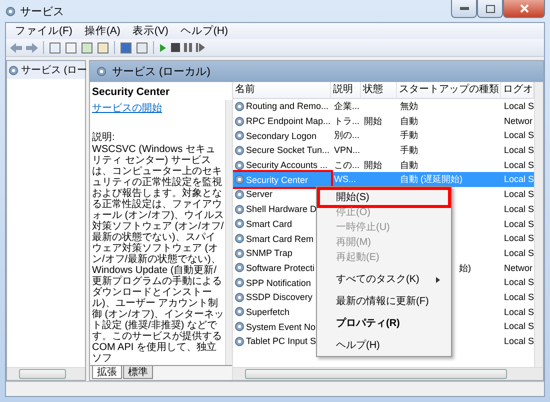  Describe the element at coordinates (150, 31) in the screenshot. I see `menu-item: 表示(V)` at that location.